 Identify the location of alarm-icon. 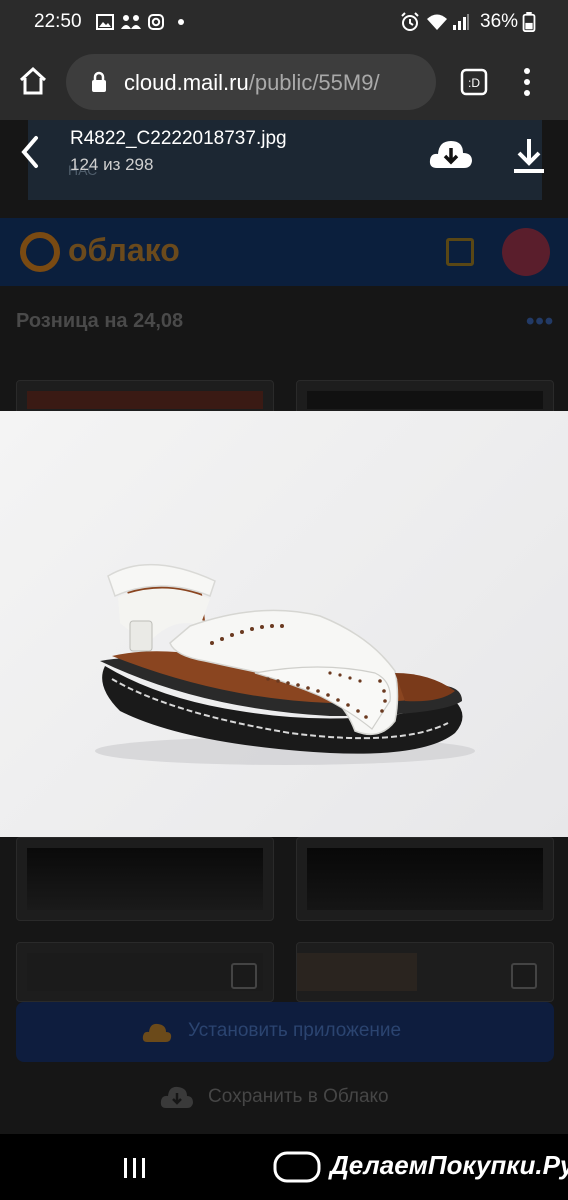
(410, 21).